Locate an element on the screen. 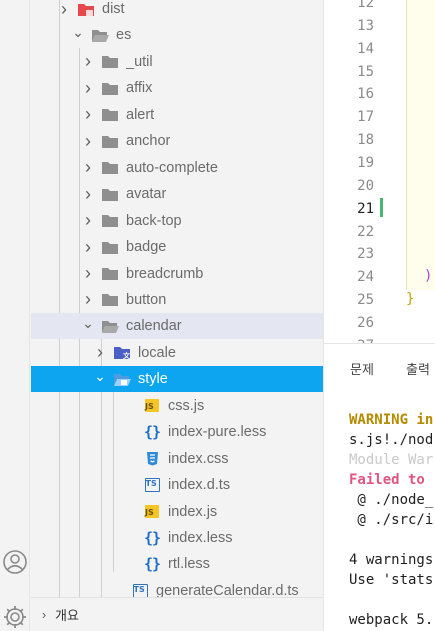 The height and width of the screenshot is (631, 435). tree-item: ⌄ style is located at coordinates (177, 379).